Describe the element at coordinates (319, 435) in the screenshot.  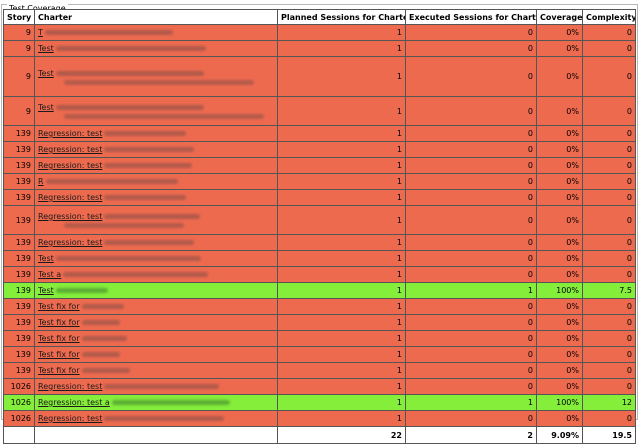
I see `totals-row: 22 2 9.09% 19.5` at that location.